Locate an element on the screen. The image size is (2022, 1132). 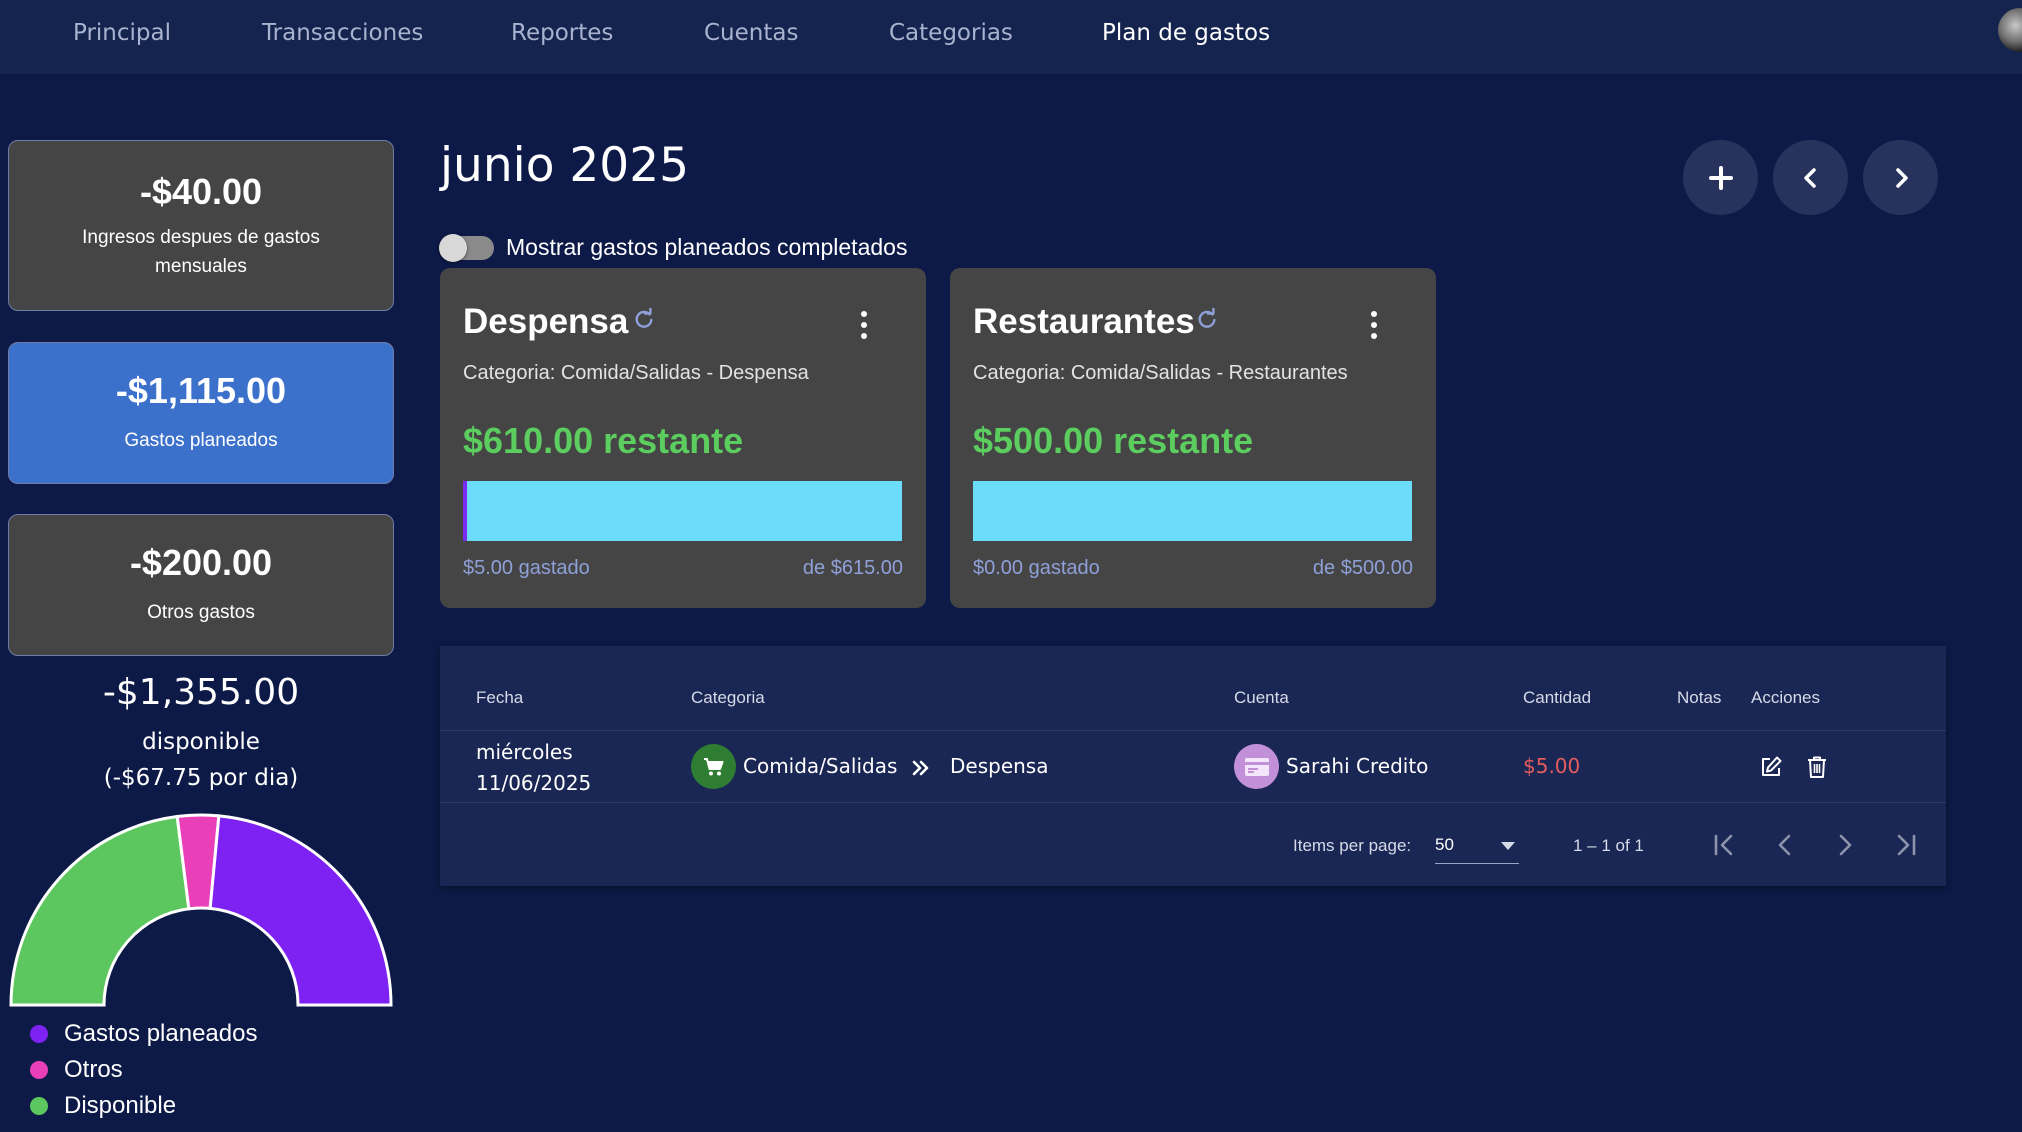
header-cuenta: Cuenta is located at coordinates (1261, 698).